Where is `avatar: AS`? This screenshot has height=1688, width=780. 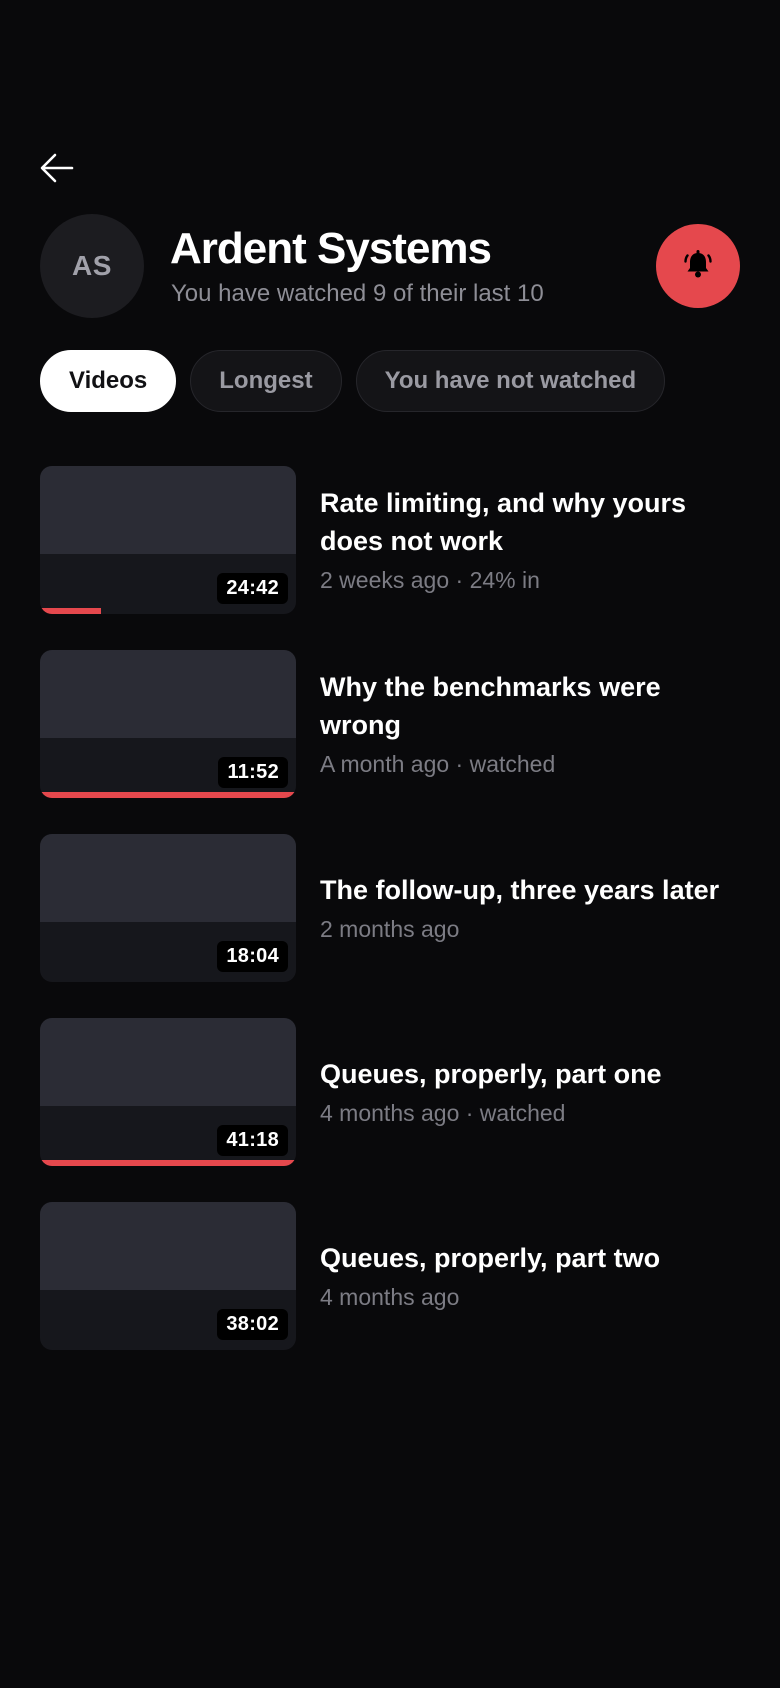 avatar: AS is located at coordinates (92, 266).